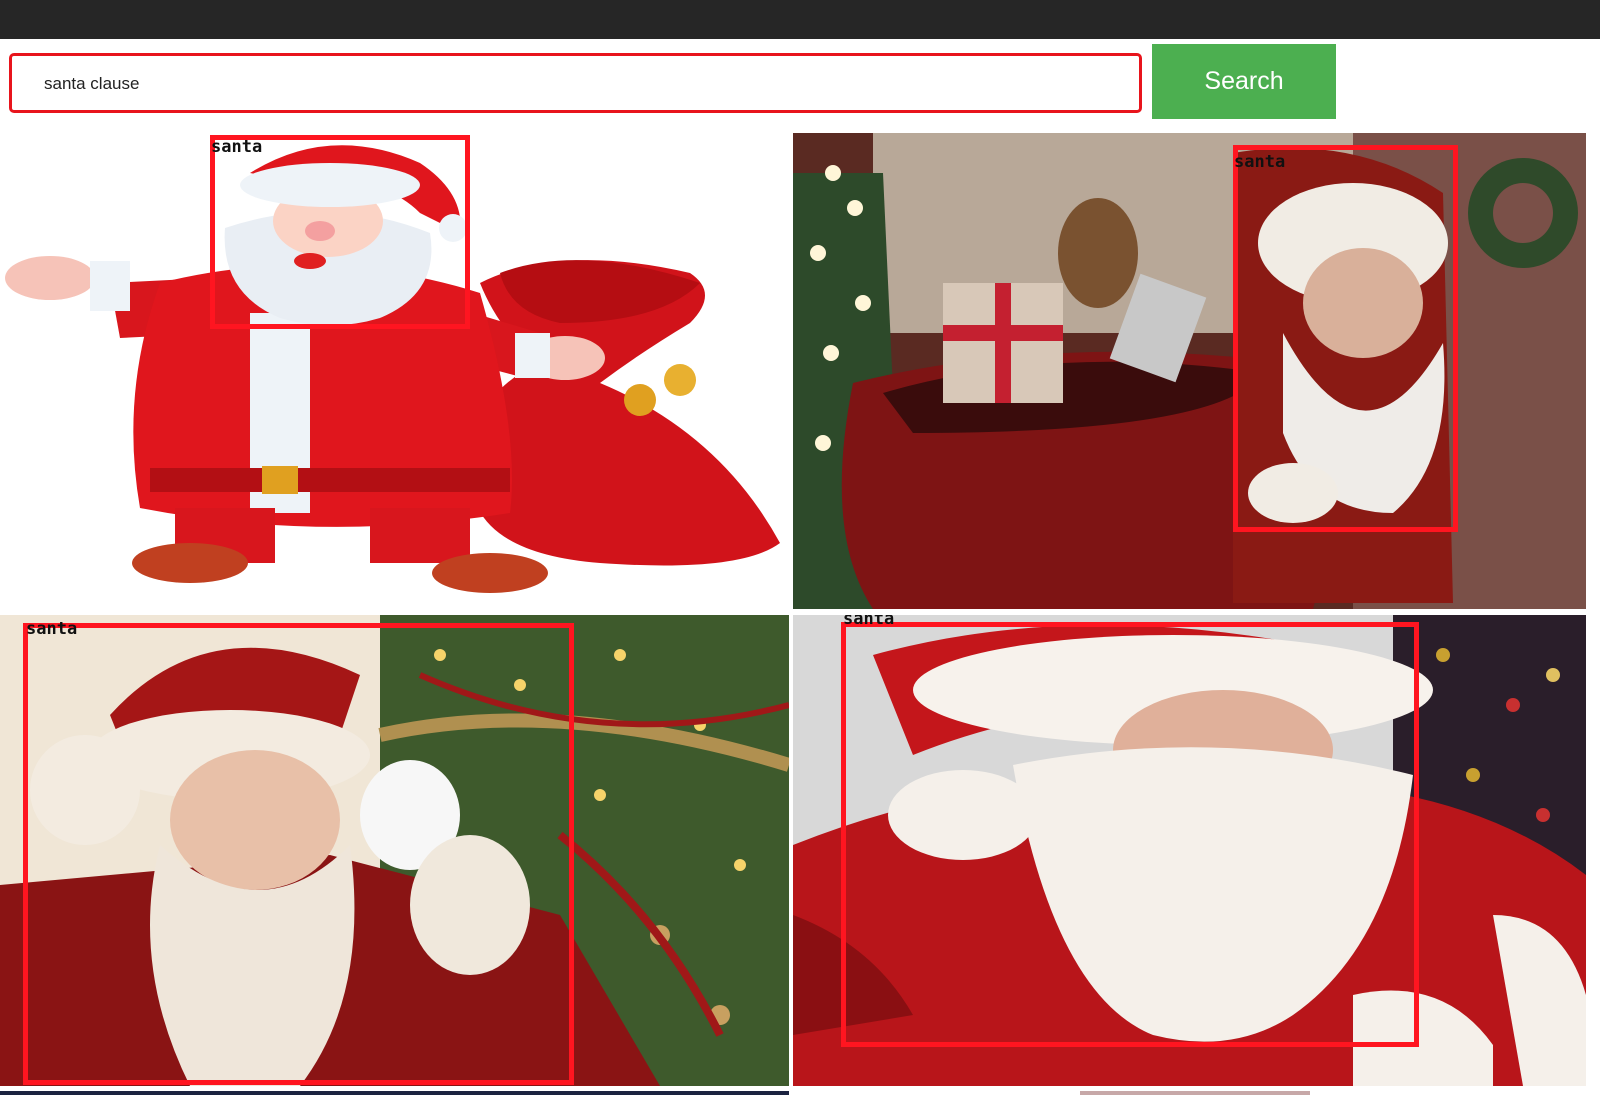 This screenshot has height=1095, width=1600. What do you see at coordinates (1244, 81) in the screenshot?
I see `search-button: Search` at bounding box center [1244, 81].